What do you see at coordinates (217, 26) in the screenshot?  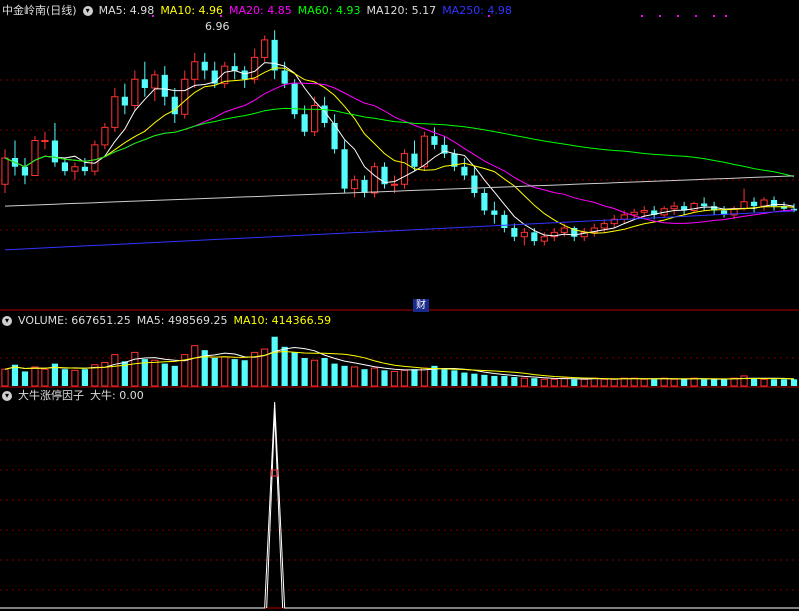 I see `peak-price-label: 6.96` at bounding box center [217, 26].